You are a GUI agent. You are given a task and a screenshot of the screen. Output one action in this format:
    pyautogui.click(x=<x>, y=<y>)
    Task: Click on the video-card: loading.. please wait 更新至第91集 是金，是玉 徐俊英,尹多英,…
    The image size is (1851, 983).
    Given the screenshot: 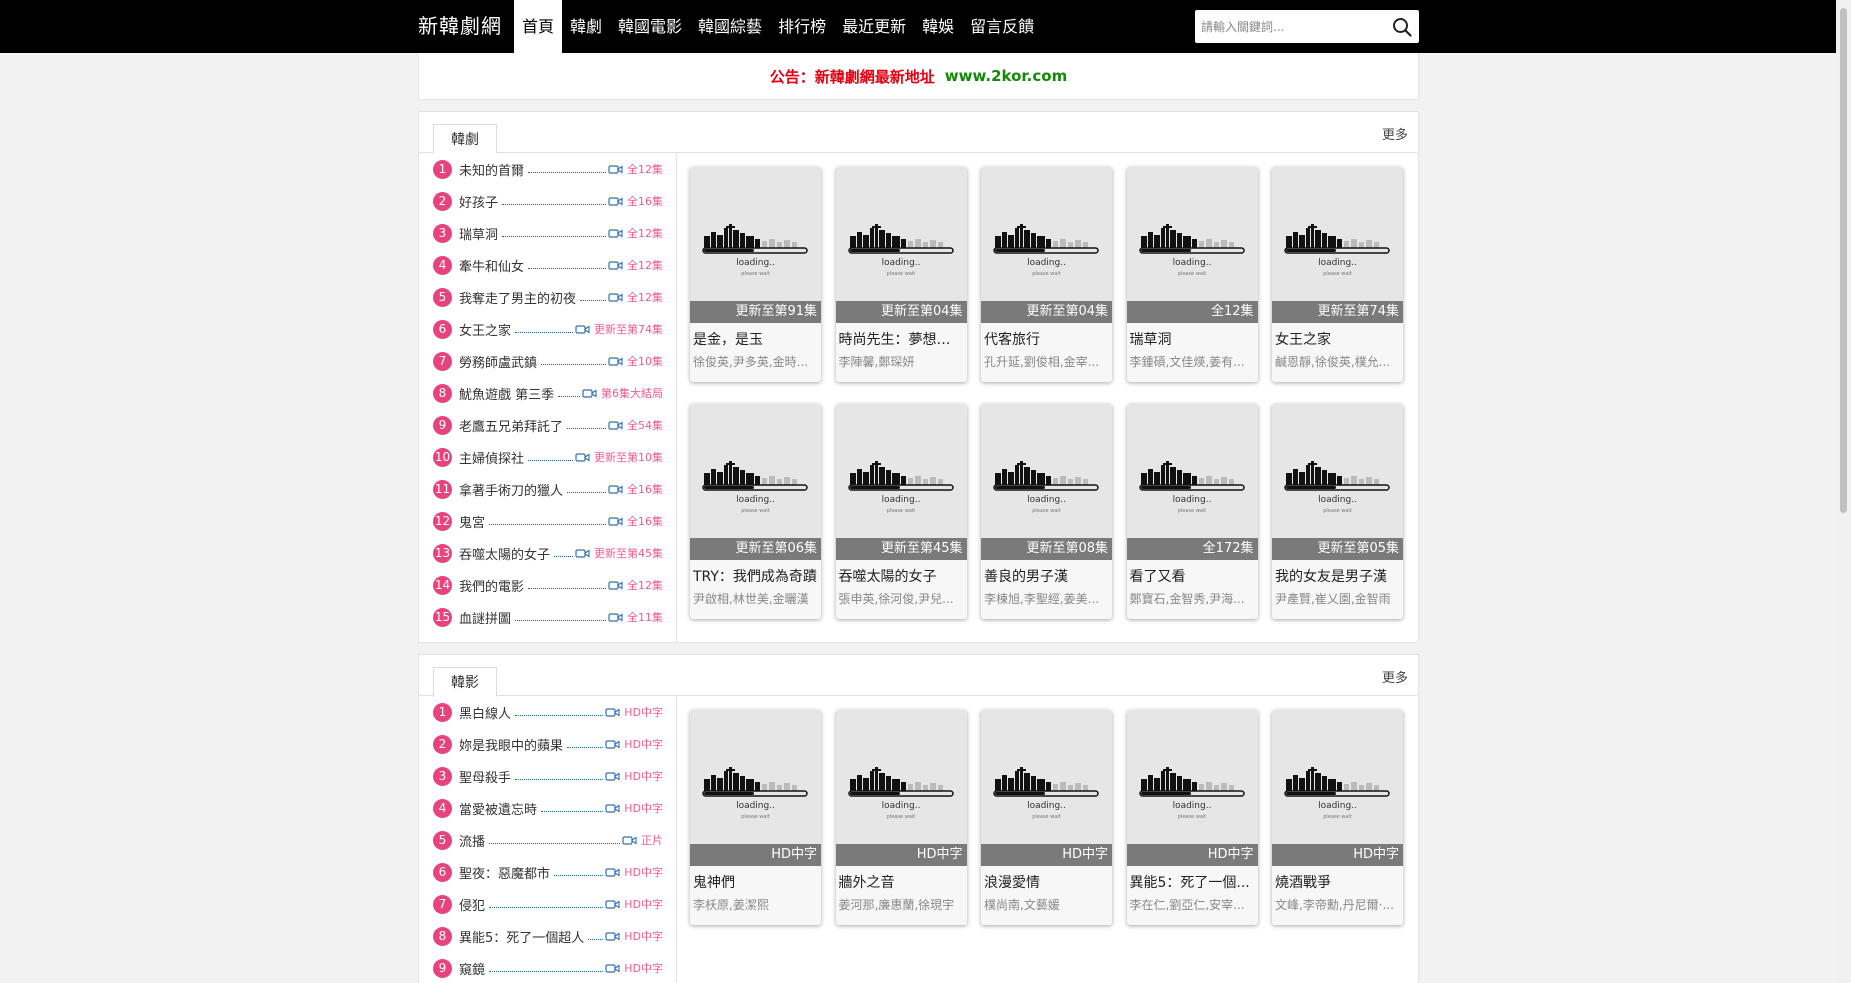 What is the action you would take?
    pyautogui.click(x=755, y=274)
    